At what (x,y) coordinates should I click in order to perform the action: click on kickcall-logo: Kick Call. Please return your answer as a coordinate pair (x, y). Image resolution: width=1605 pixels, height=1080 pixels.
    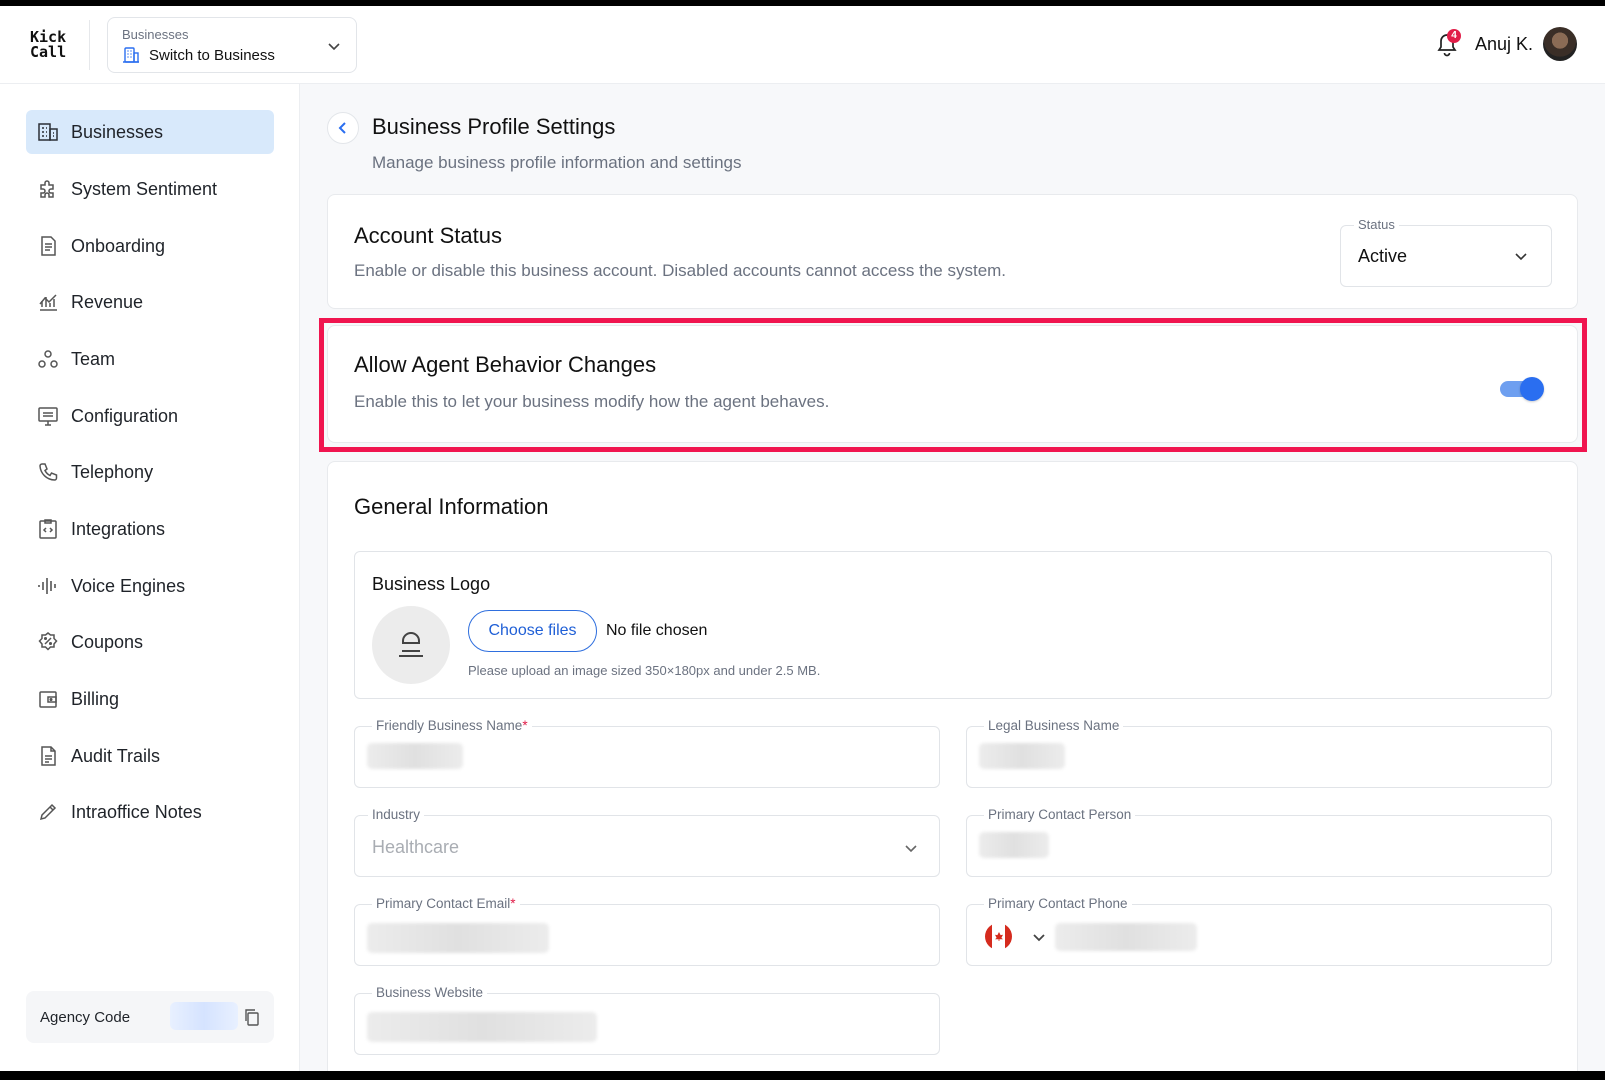
    Looking at the image, I should click on (48, 45).